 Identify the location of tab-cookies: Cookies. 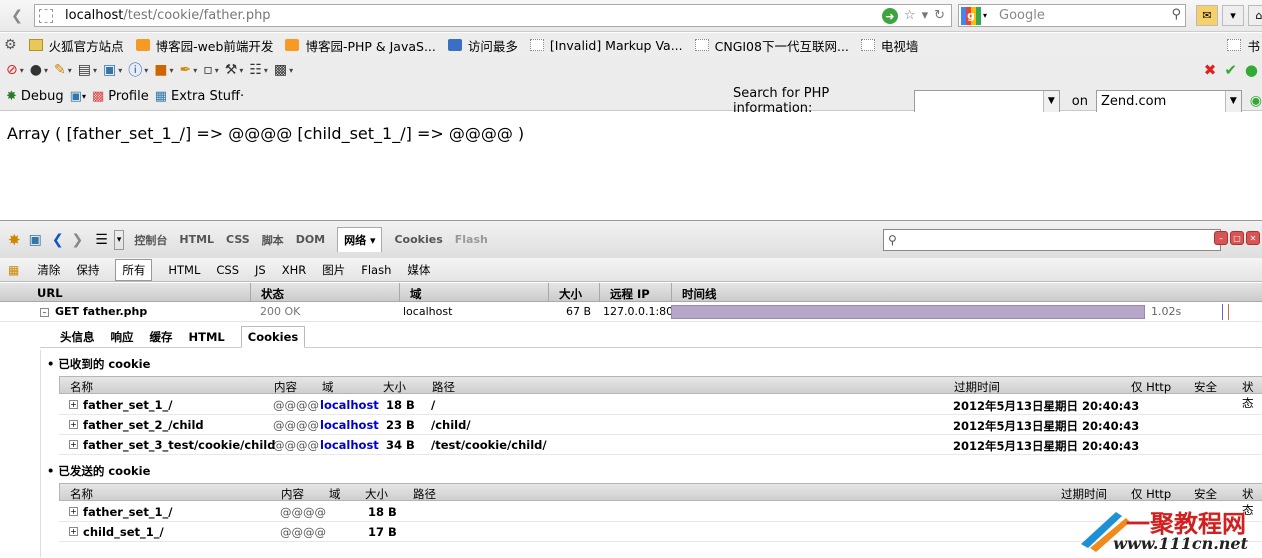
(418, 239).